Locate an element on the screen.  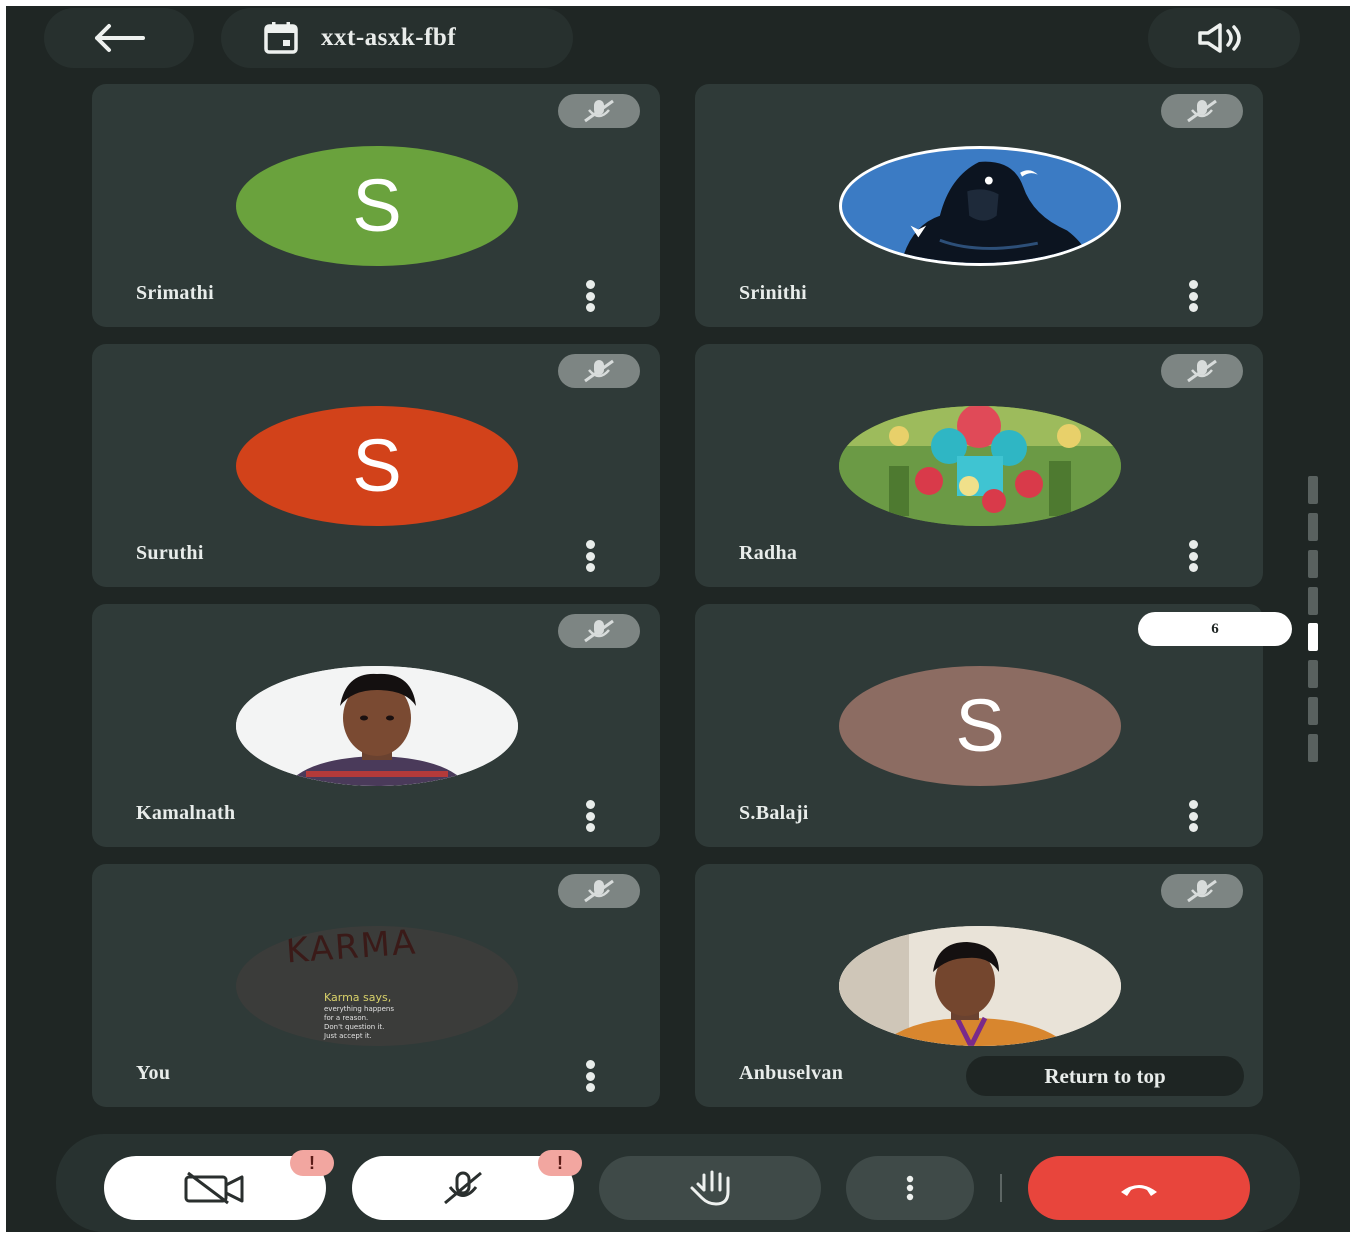
audio-output-button is located at coordinates (1224, 38).